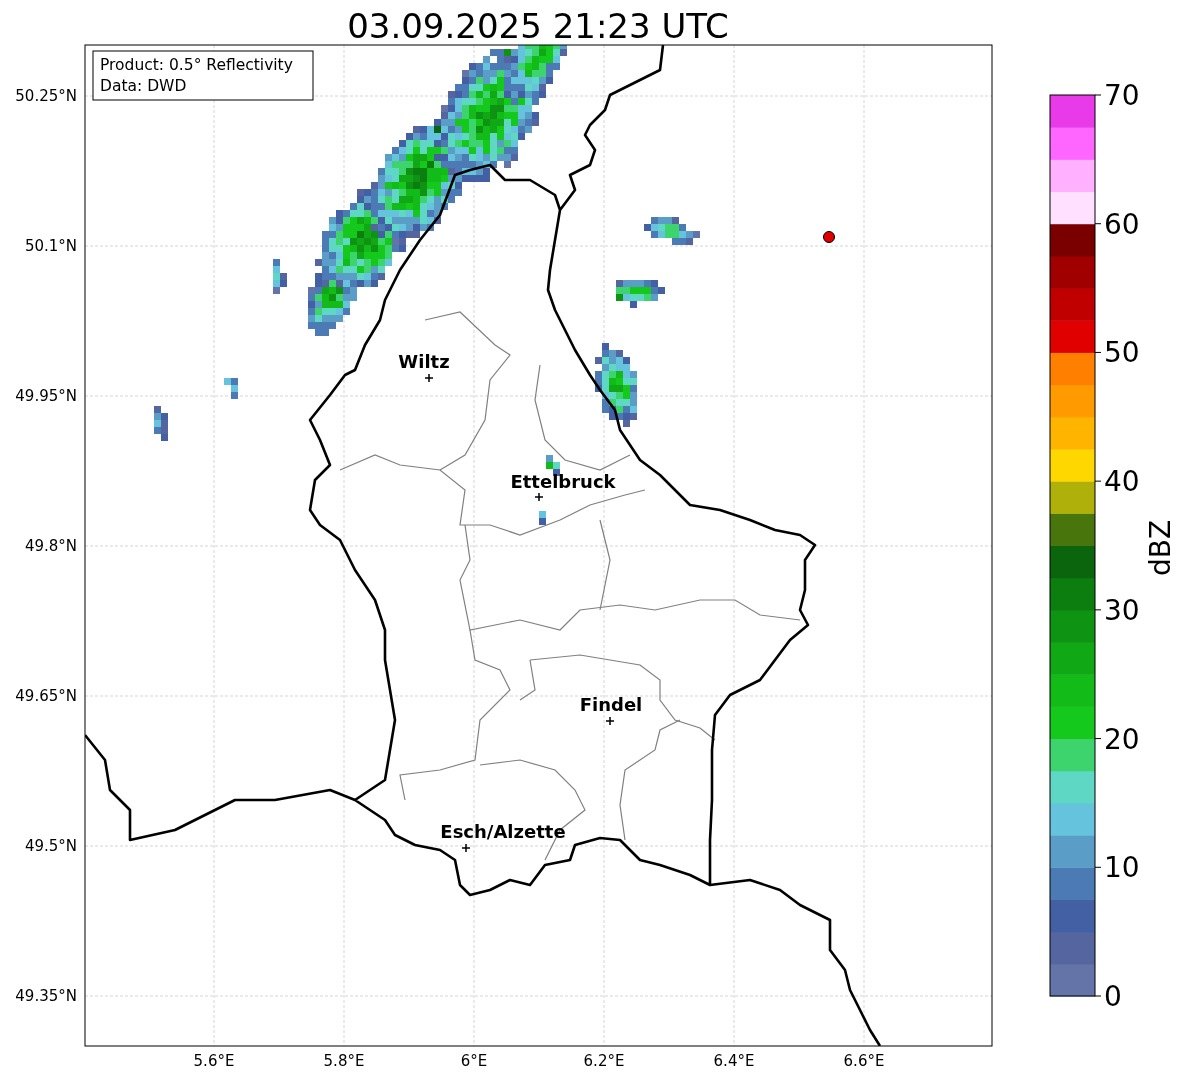  I want to click on colorbar-tick-label: 10, so click(1122, 868).